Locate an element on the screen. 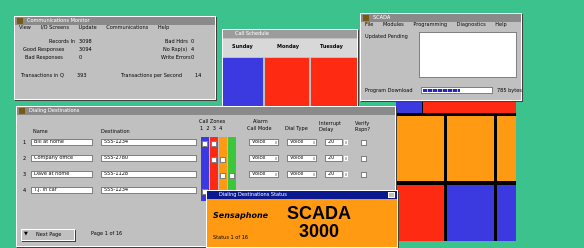 This screenshot has height=248, width=584. header-call-mode: Call Mode is located at coordinates (259, 129).